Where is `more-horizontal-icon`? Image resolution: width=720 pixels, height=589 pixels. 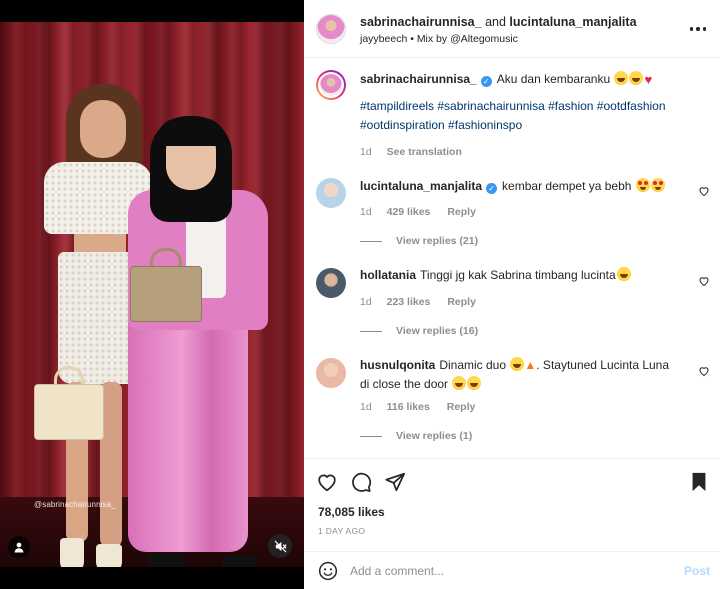
more-horizontal-icon is located at coordinates (698, 29).